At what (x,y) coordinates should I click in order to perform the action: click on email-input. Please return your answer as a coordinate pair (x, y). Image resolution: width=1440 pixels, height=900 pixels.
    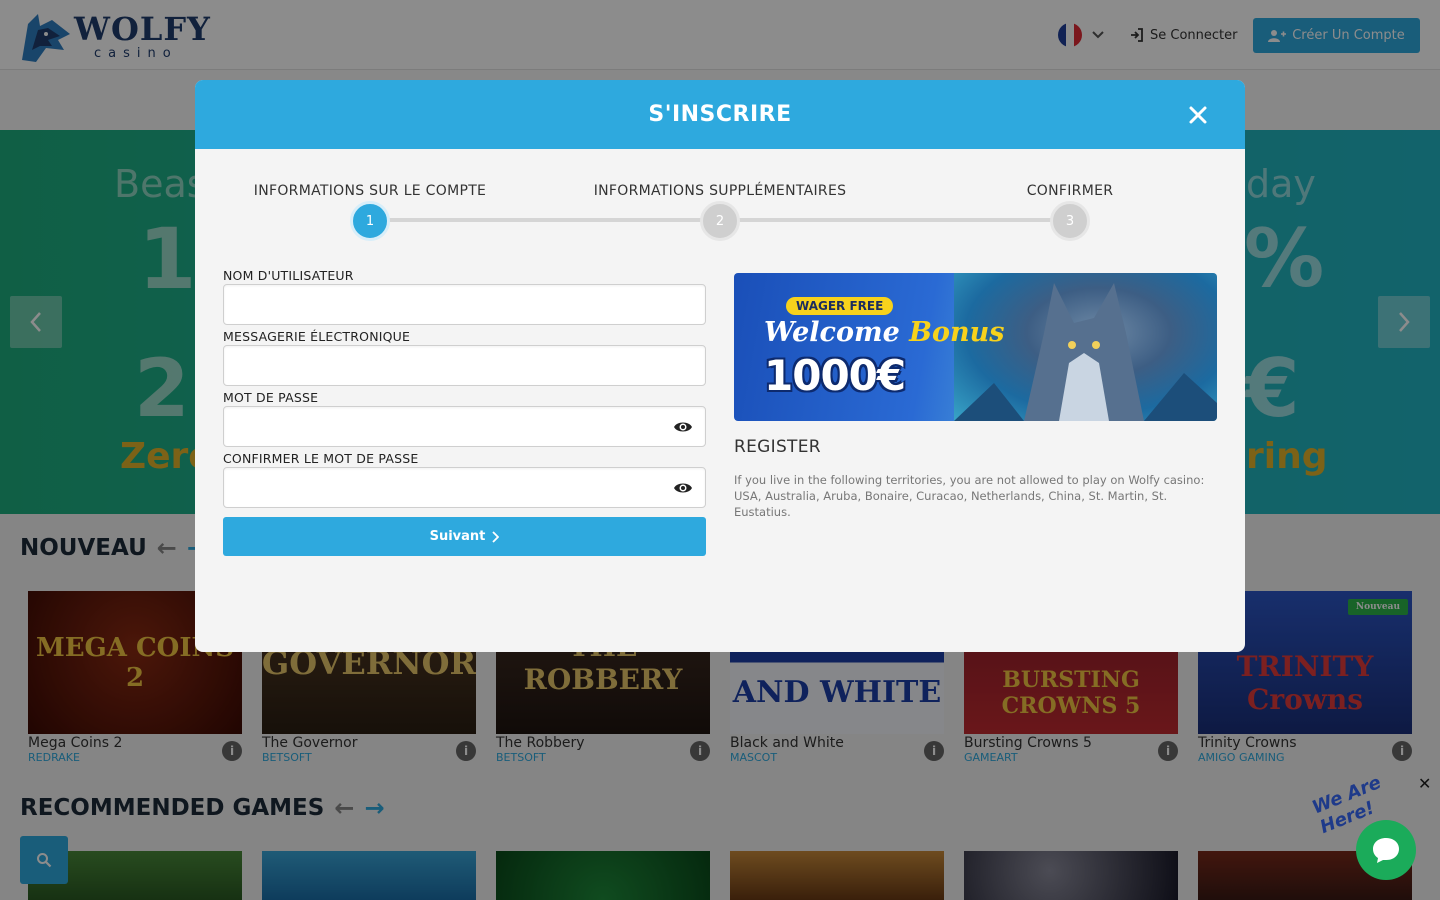
    Looking at the image, I should click on (464, 365).